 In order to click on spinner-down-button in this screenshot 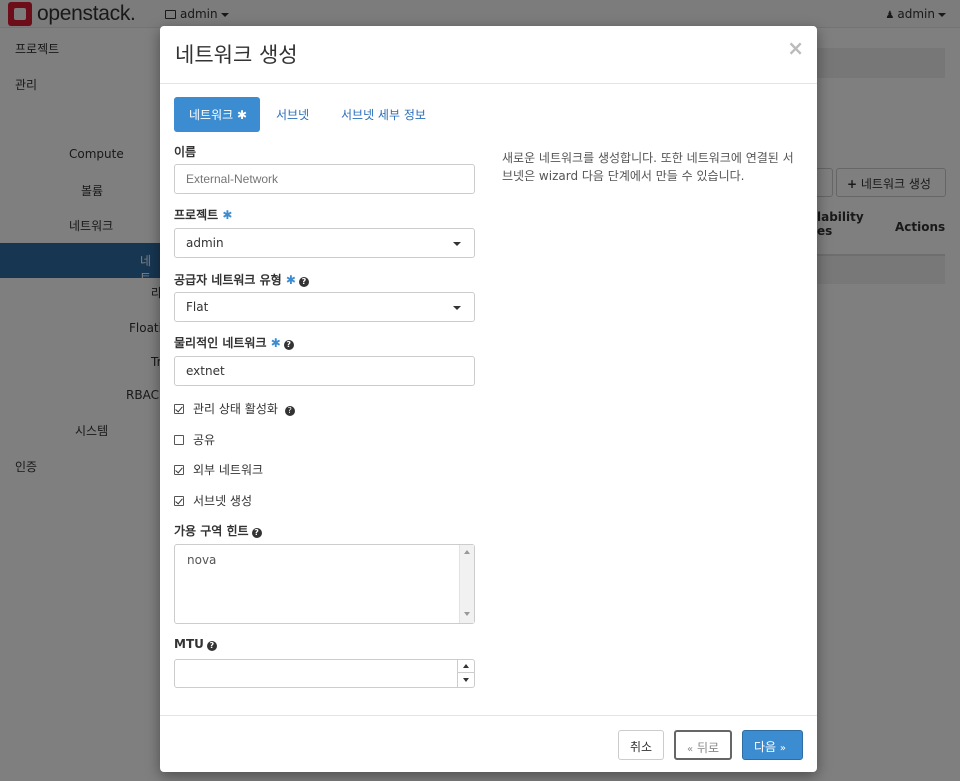, I will do `click(466, 680)`.